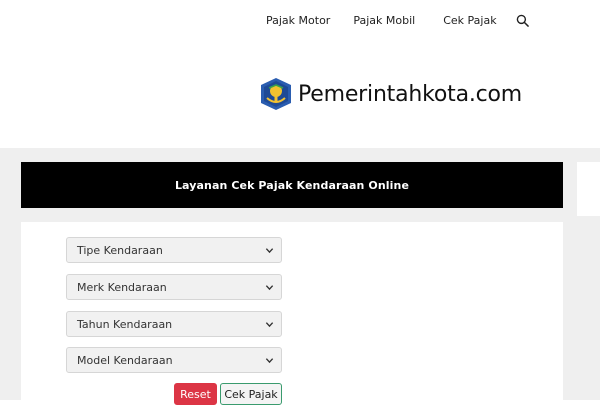 This screenshot has width=600, height=412. Describe the element at coordinates (125, 324) in the screenshot. I see `vehicle-year-select-value: Tahun Kendaraan` at that location.